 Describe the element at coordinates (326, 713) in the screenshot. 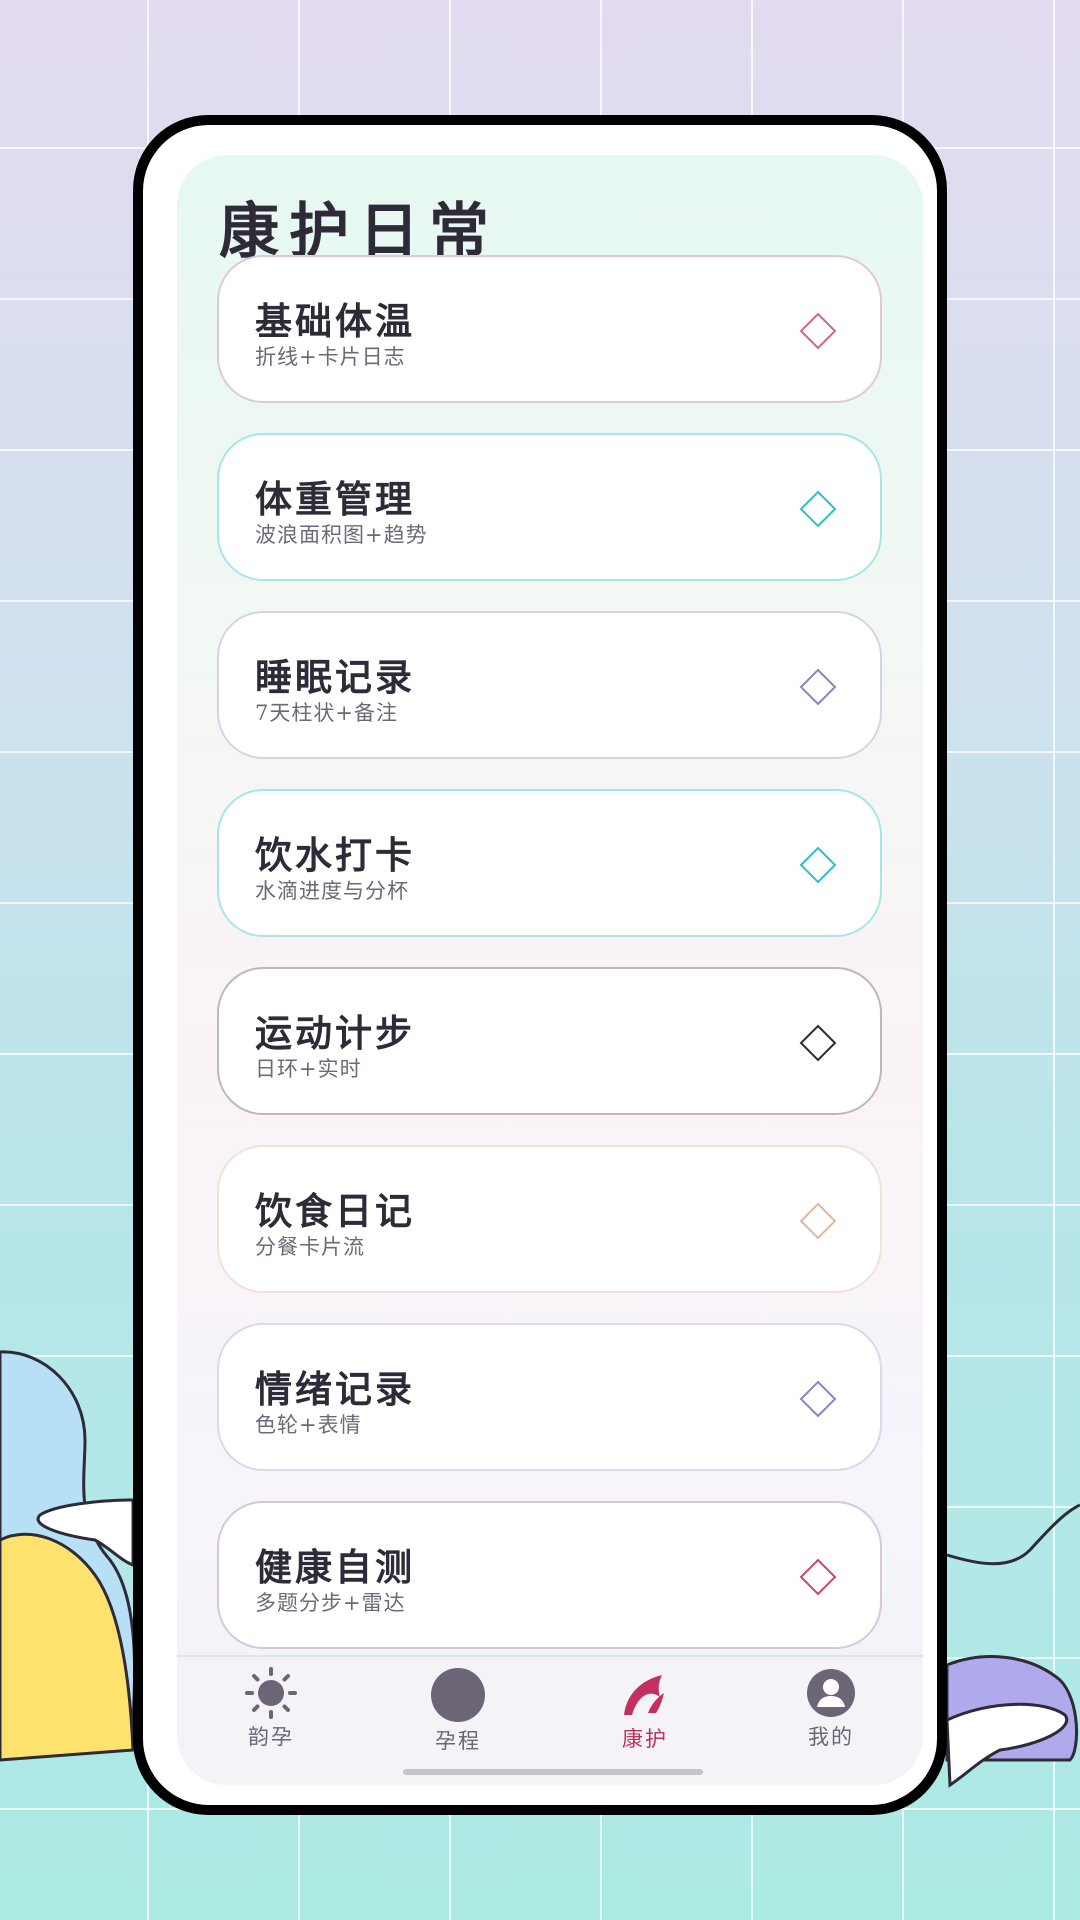

I see `card-subtitle: 7天柱状+备注` at that location.